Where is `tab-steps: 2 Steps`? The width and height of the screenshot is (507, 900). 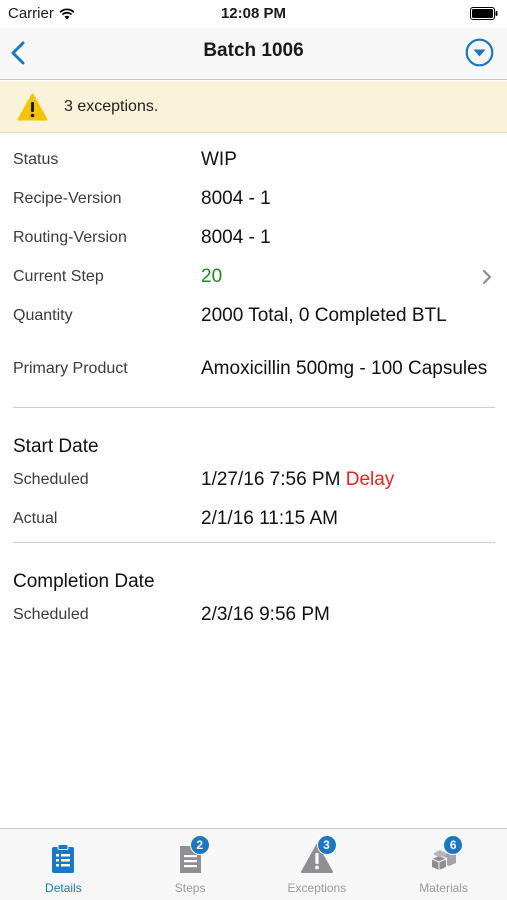
tab-steps: 2 Steps is located at coordinates (190, 864).